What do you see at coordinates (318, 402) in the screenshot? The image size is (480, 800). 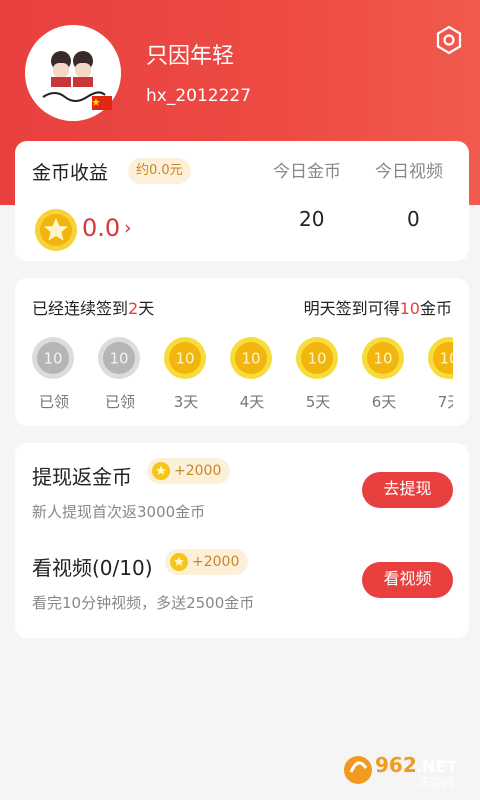 I see `day-label: 5天` at bounding box center [318, 402].